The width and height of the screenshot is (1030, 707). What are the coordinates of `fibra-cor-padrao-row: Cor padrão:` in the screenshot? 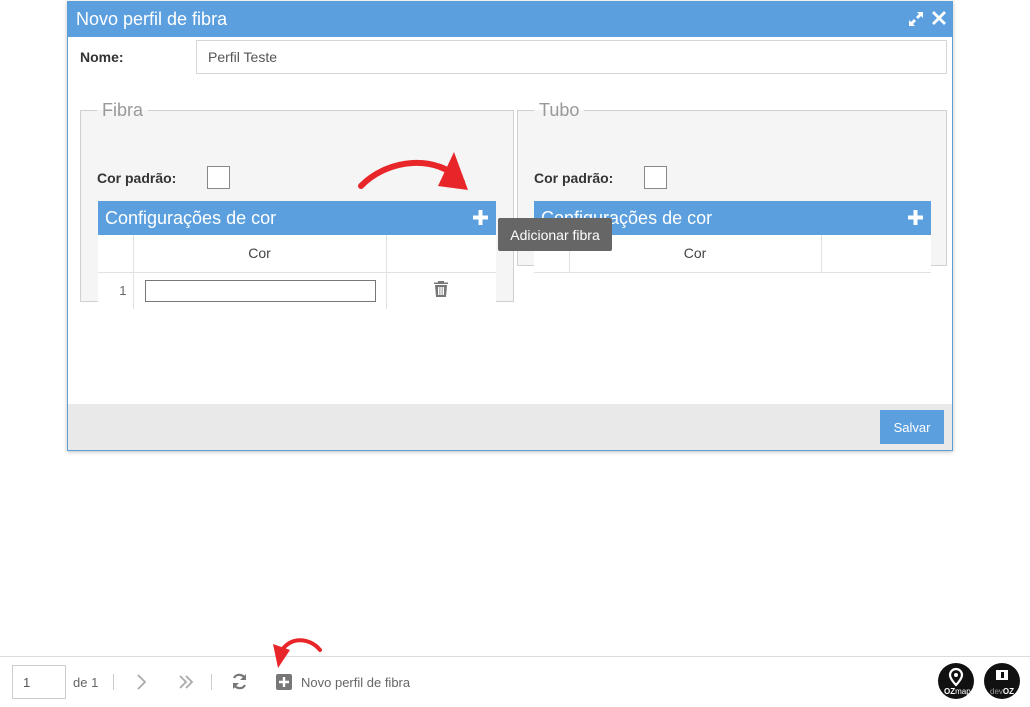 It's located at (164, 177).